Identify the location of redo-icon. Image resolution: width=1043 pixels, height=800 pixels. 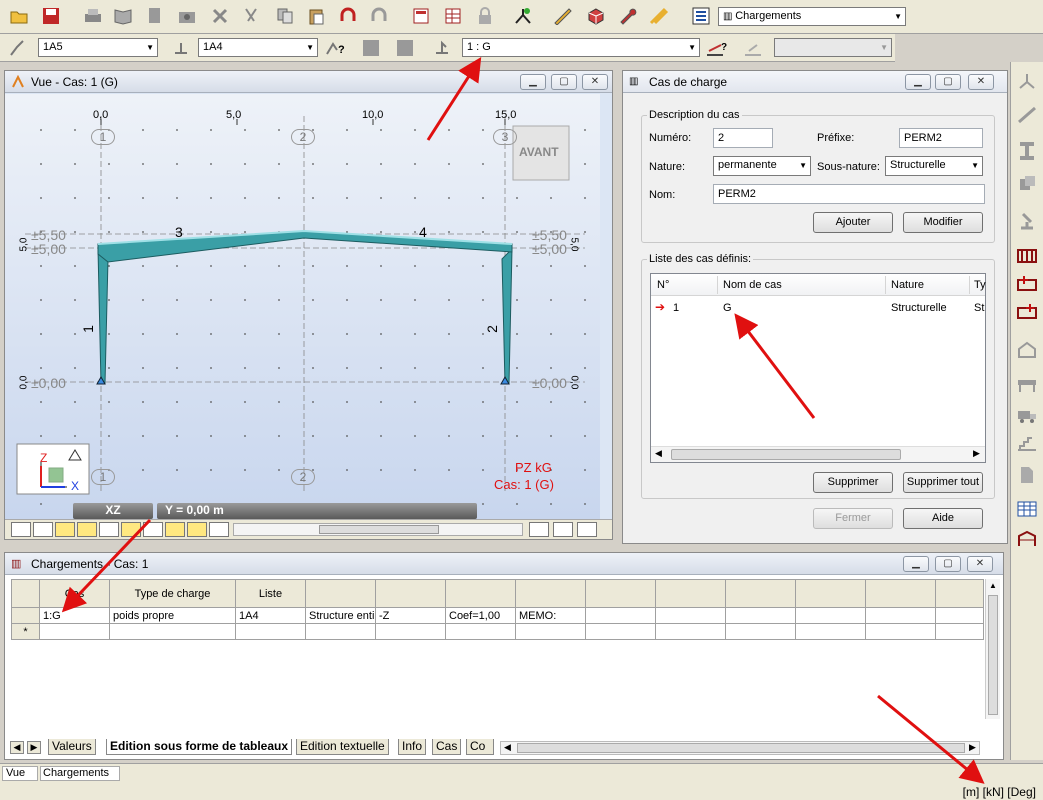
(379, 16).